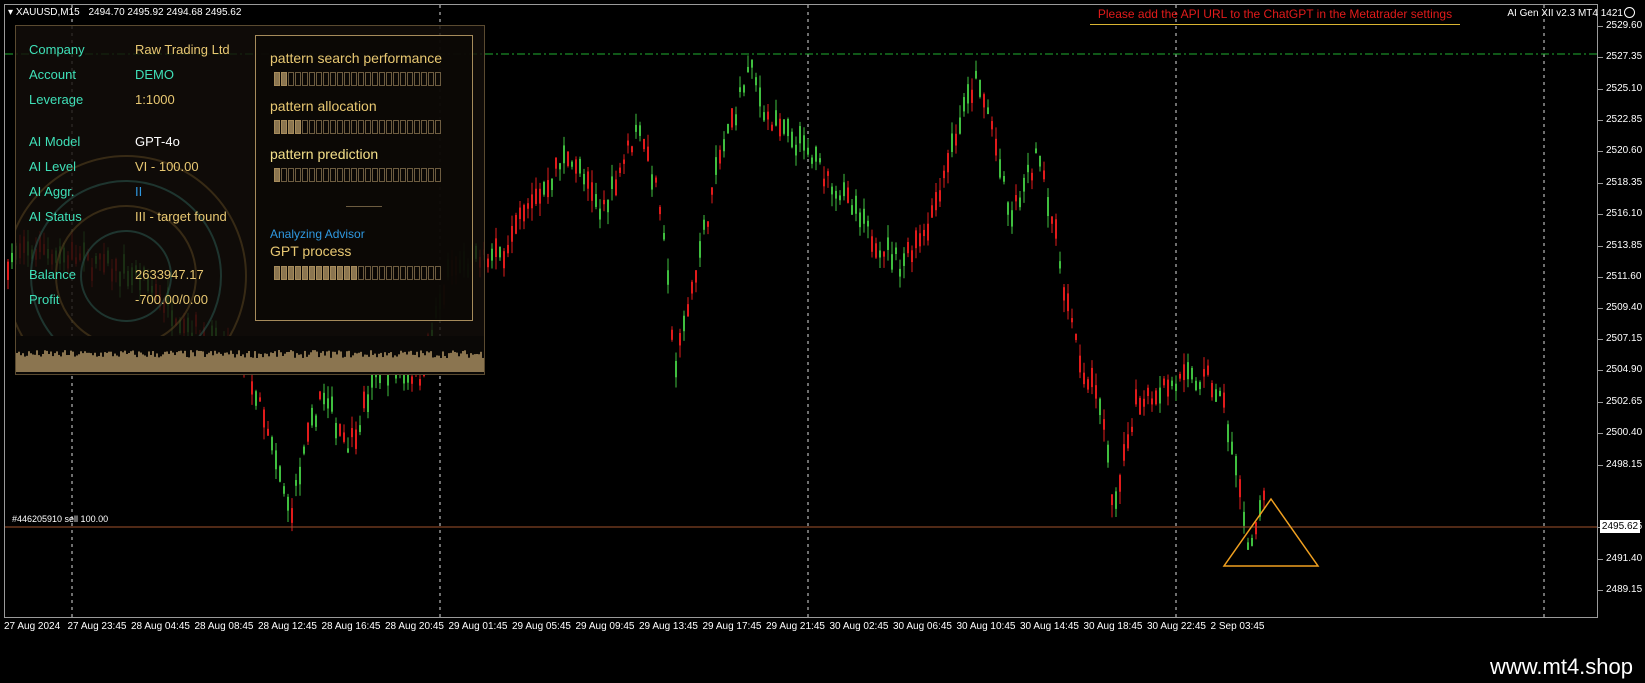  What do you see at coordinates (47, 12) in the screenshot?
I see `symbol-name: XAUUSD,M15` at bounding box center [47, 12].